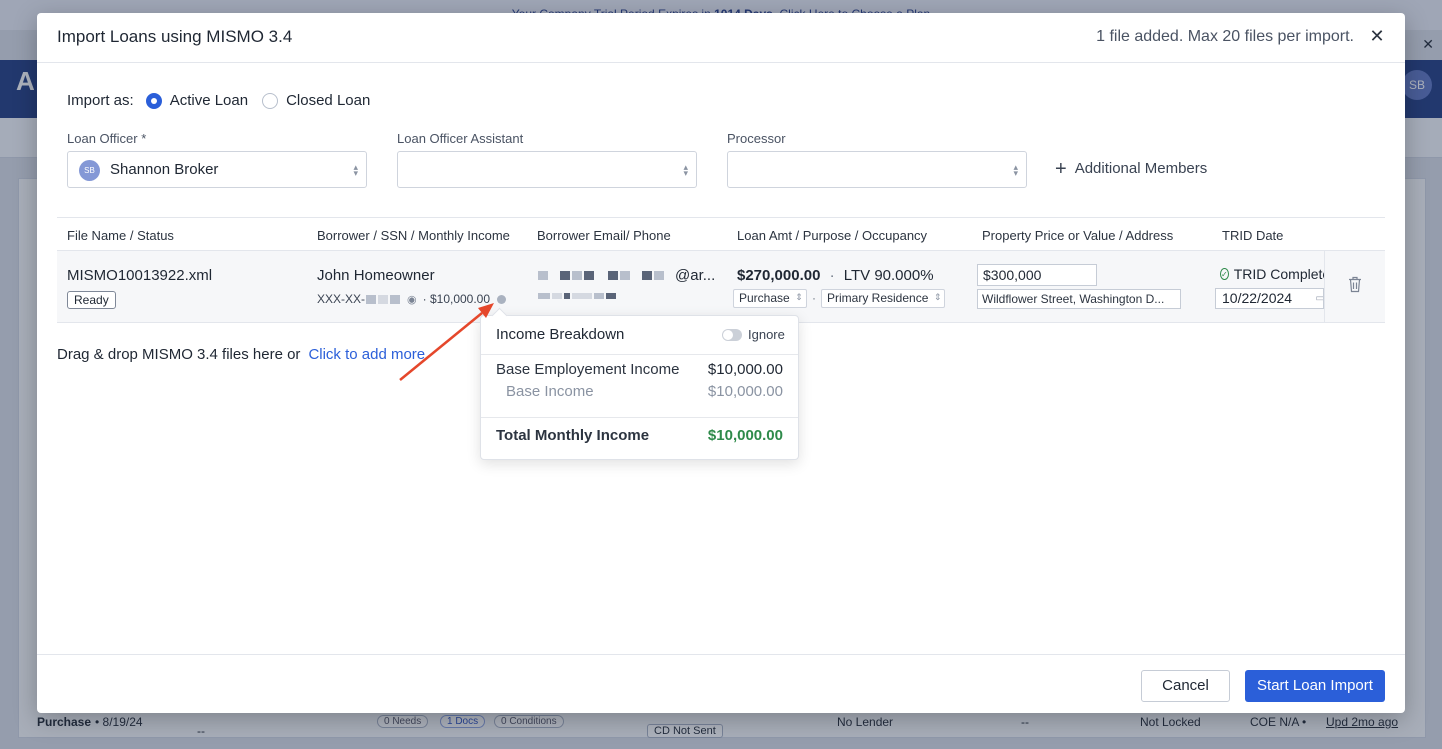  What do you see at coordinates (1269, 298) in the screenshot?
I see `trid-date-input: 10/22/2024 ▭` at bounding box center [1269, 298].